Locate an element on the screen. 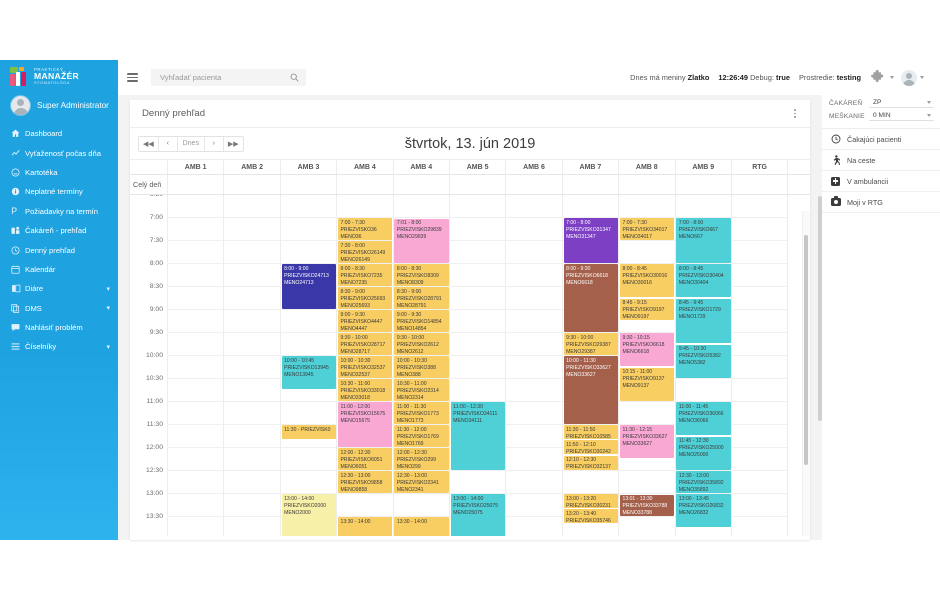 This screenshot has width=940, height=600. calendar-event: 9:00 - 9:30 PRIEZVISKO14854 MENO14854 is located at coordinates (421, 321).